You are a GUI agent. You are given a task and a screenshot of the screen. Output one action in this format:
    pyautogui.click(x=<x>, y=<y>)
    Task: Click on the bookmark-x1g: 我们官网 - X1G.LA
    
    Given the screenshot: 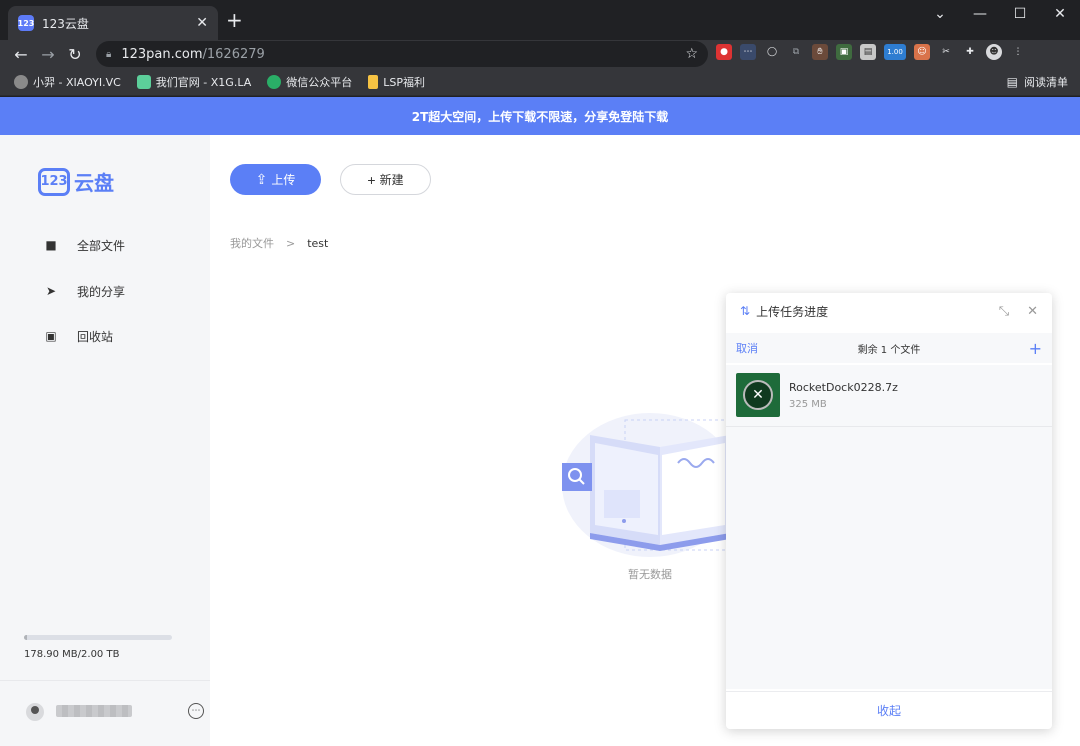 What is the action you would take?
    pyautogui.click(x=194, y=82)
    